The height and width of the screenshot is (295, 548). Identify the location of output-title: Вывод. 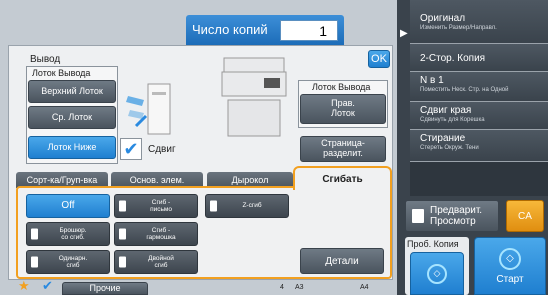
(45, 59).